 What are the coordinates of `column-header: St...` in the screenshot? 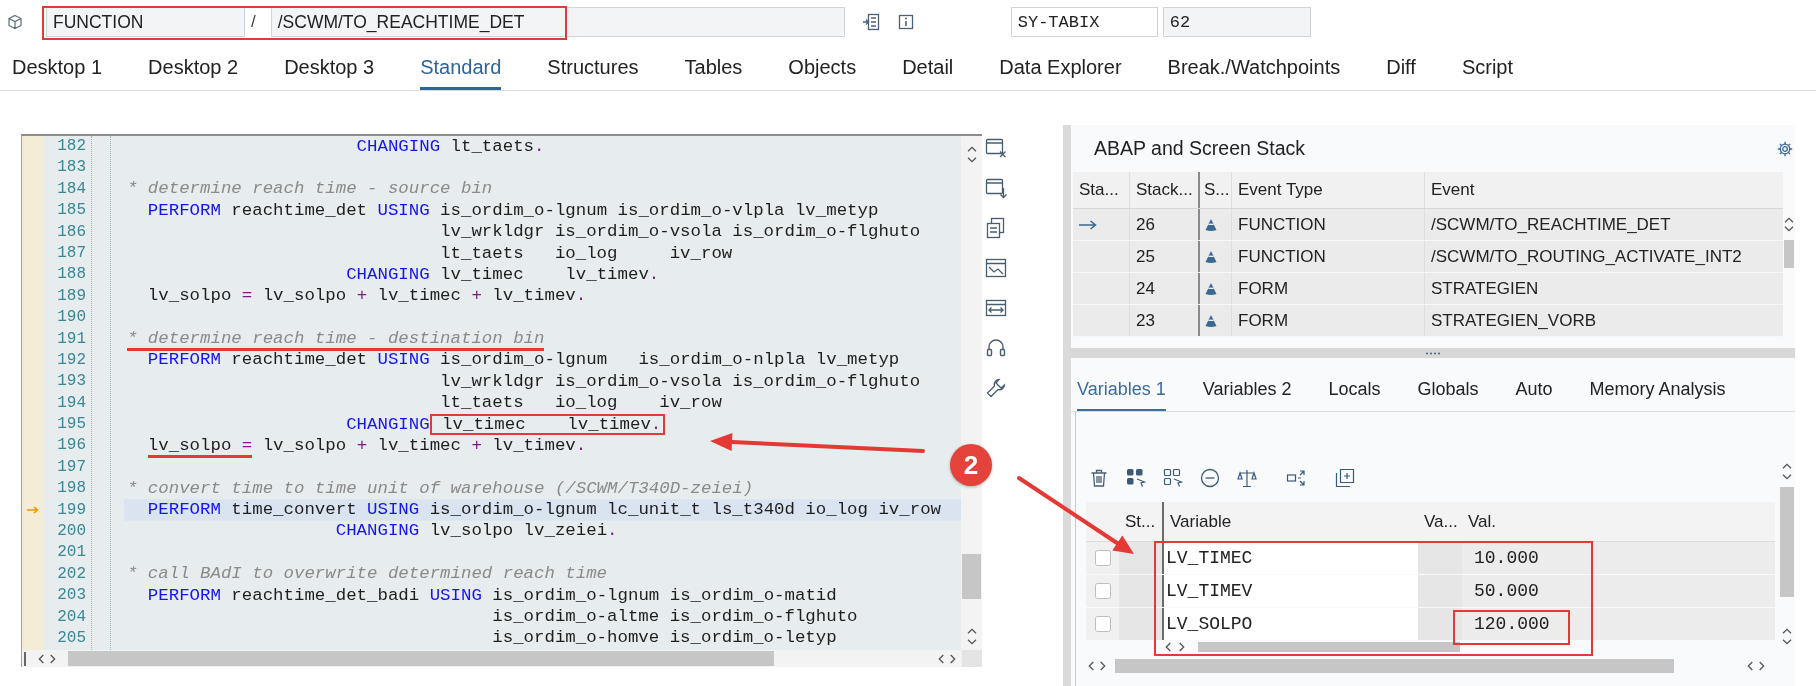 It's located at (1140, 521).